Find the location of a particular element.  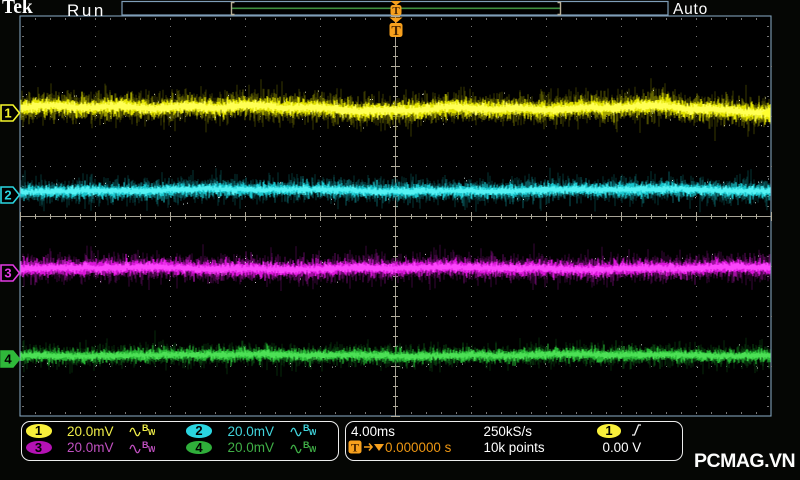

svg-text: 3 is located at coordinates (7, 273).